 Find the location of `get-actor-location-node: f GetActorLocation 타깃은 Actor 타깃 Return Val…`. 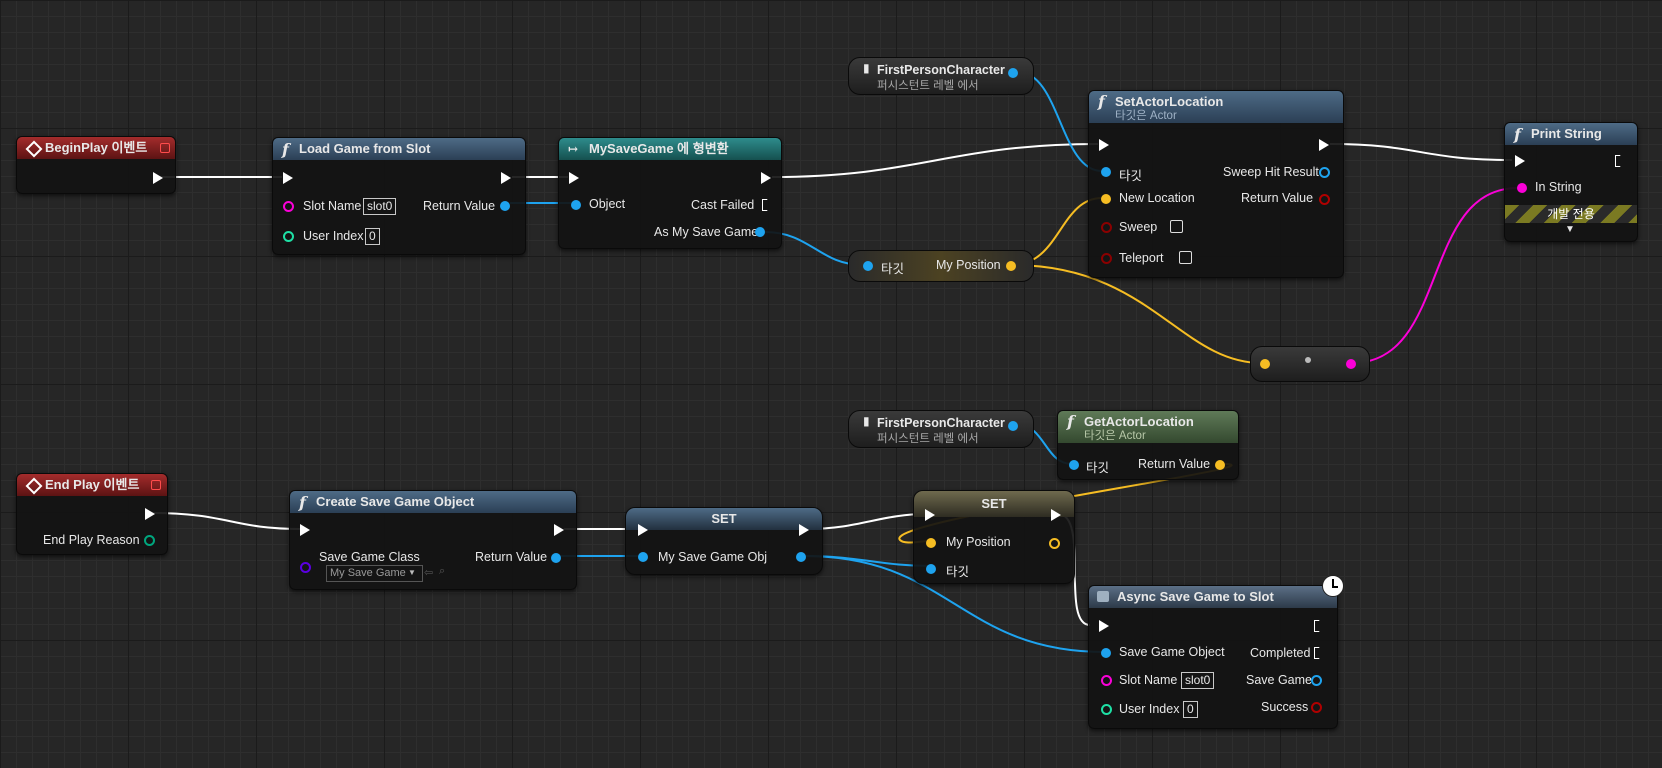

get-actor-location-node: f GetActorLocation 타깃은 Actor 타깃 Return Val… is located at coordinates (1148, 445).